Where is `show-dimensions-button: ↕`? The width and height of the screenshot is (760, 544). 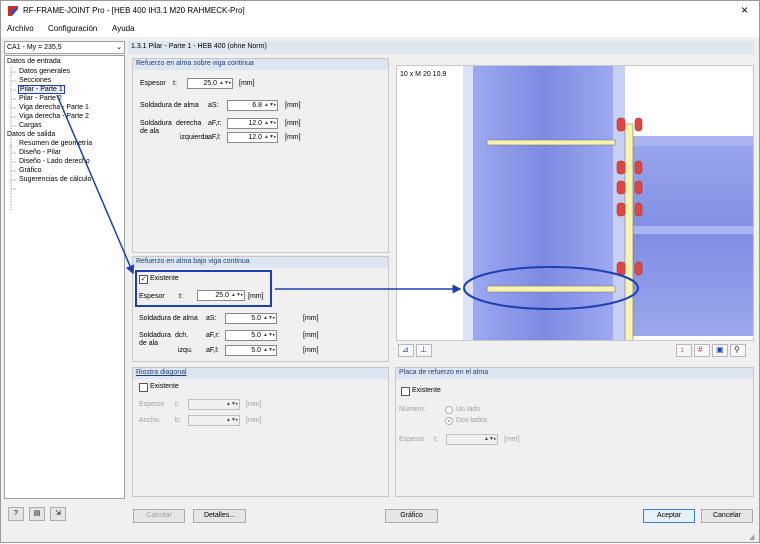 show-dimensions-button: ↕ is located at coordinates (684, 350).